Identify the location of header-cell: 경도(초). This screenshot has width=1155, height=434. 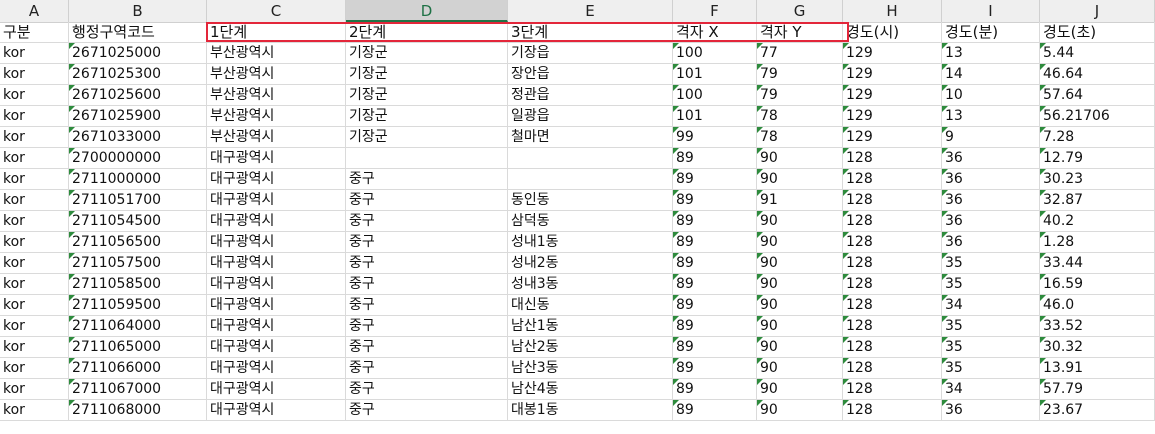
(1097, 32).